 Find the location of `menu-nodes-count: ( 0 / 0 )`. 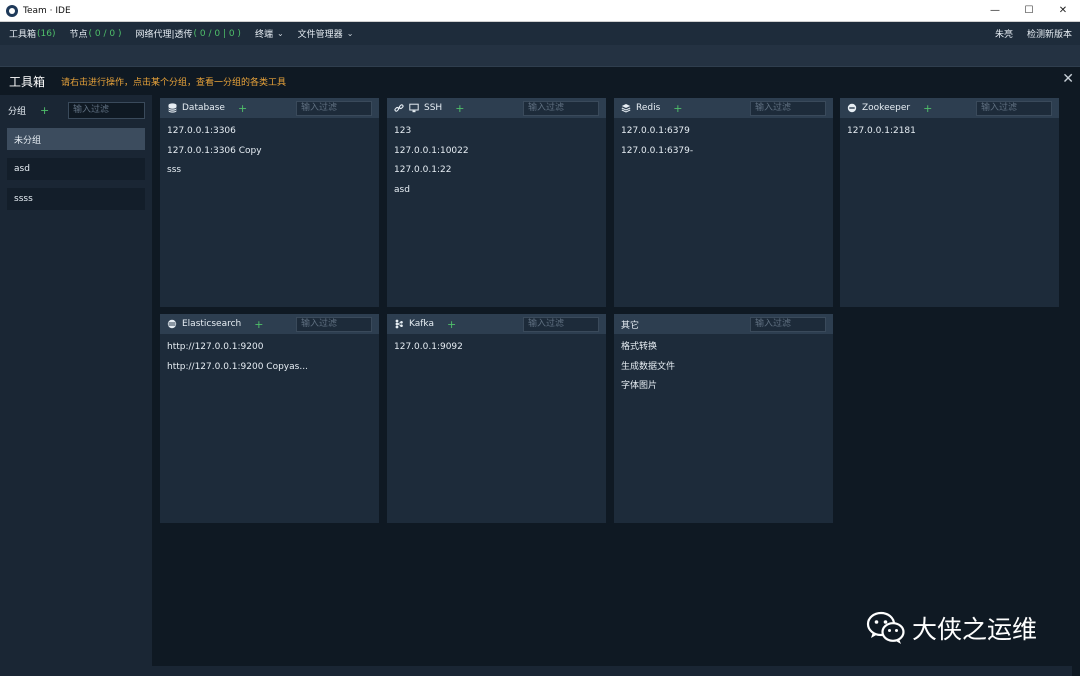

menu-nodes-count: ( 0 / 0 ) is located at coordinates (105, 33).